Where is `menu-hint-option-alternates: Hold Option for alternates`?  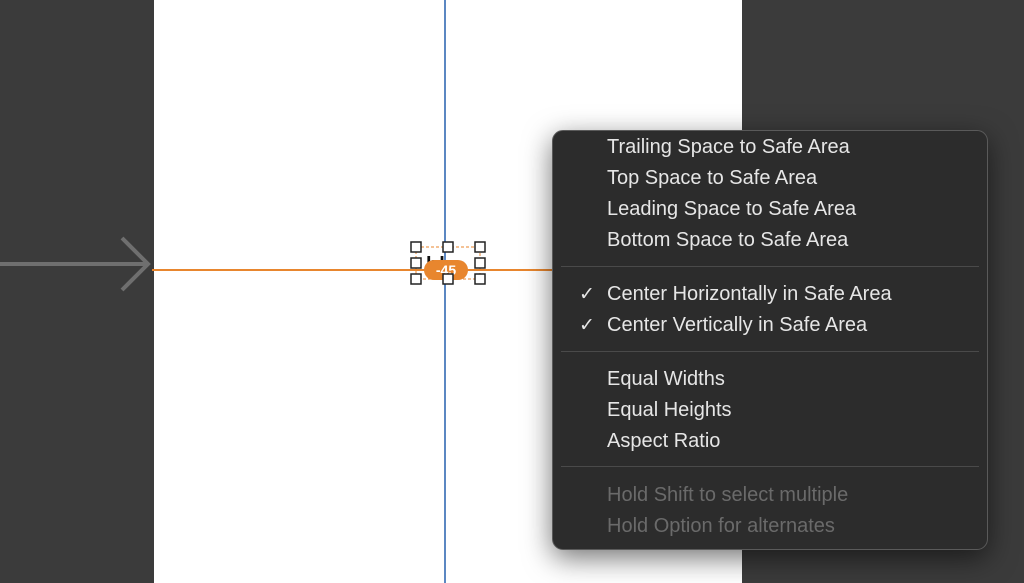
menu-hint-option-alternates: Hold Option for alternates is located at coordinates (770, 526).